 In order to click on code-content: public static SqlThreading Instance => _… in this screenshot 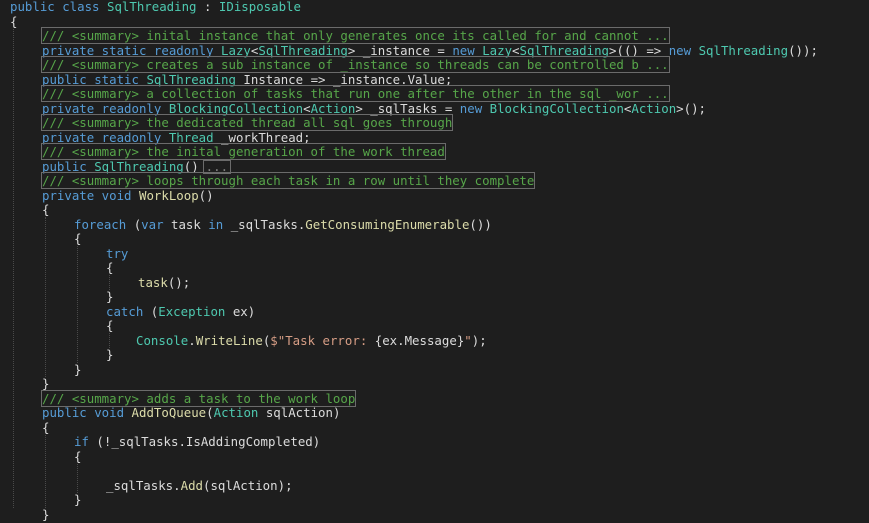, I will do `click(247, 79)`.